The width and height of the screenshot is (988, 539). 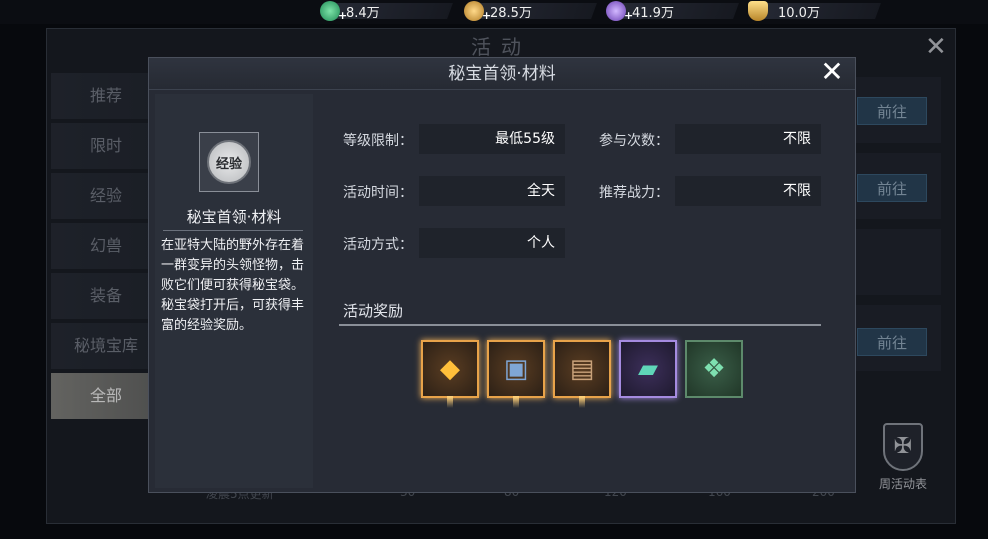 What do you see at coordinates (492, 139) in the screenshot?
I see `level-limit-value: 最低55级` at bounding box center [492, 139].